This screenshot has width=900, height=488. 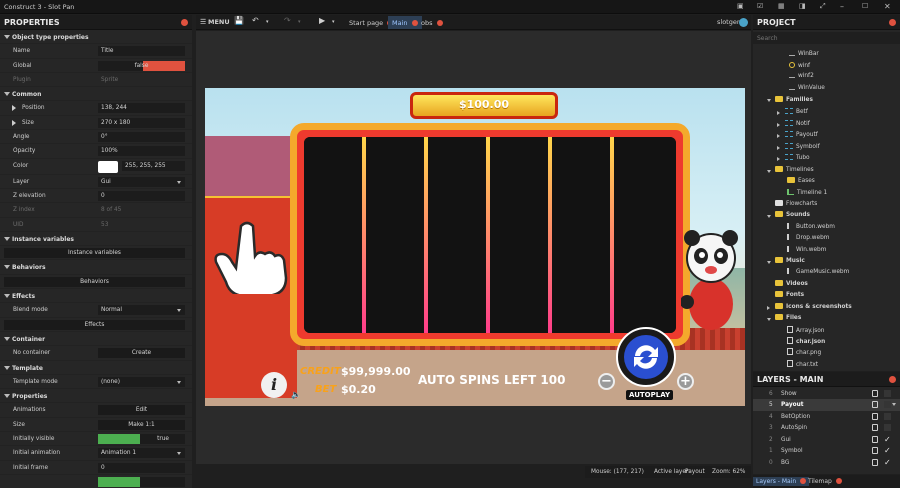 What do you see at coordinates (141, 310) in the screenshot?
I see `blend-select: Normal` at bounding box center [141, 310].